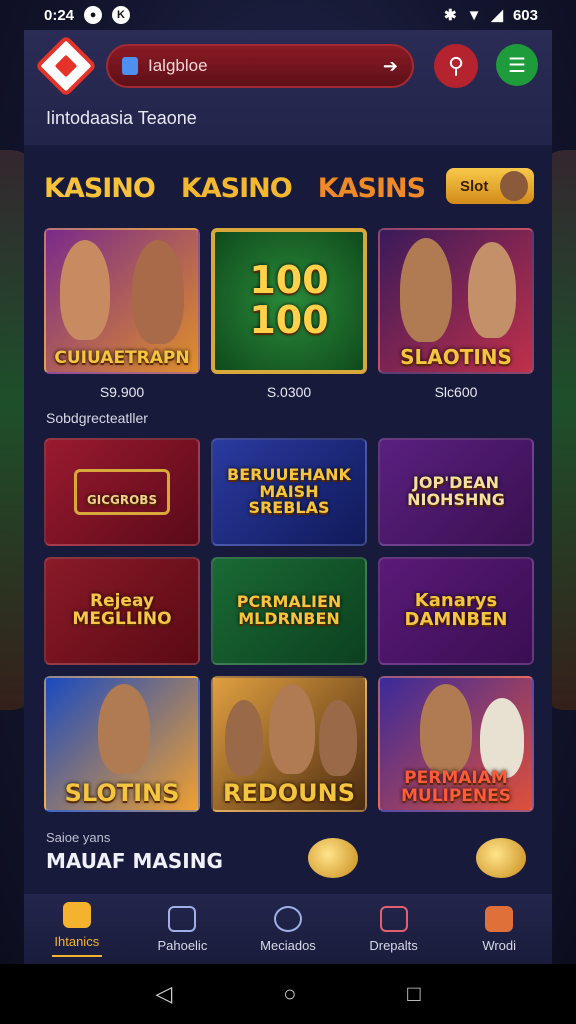 This screenshot has height=1024, width=576. I want to click on game-title: JOP'DEAN NIOHSHNG, so click(456, 491).